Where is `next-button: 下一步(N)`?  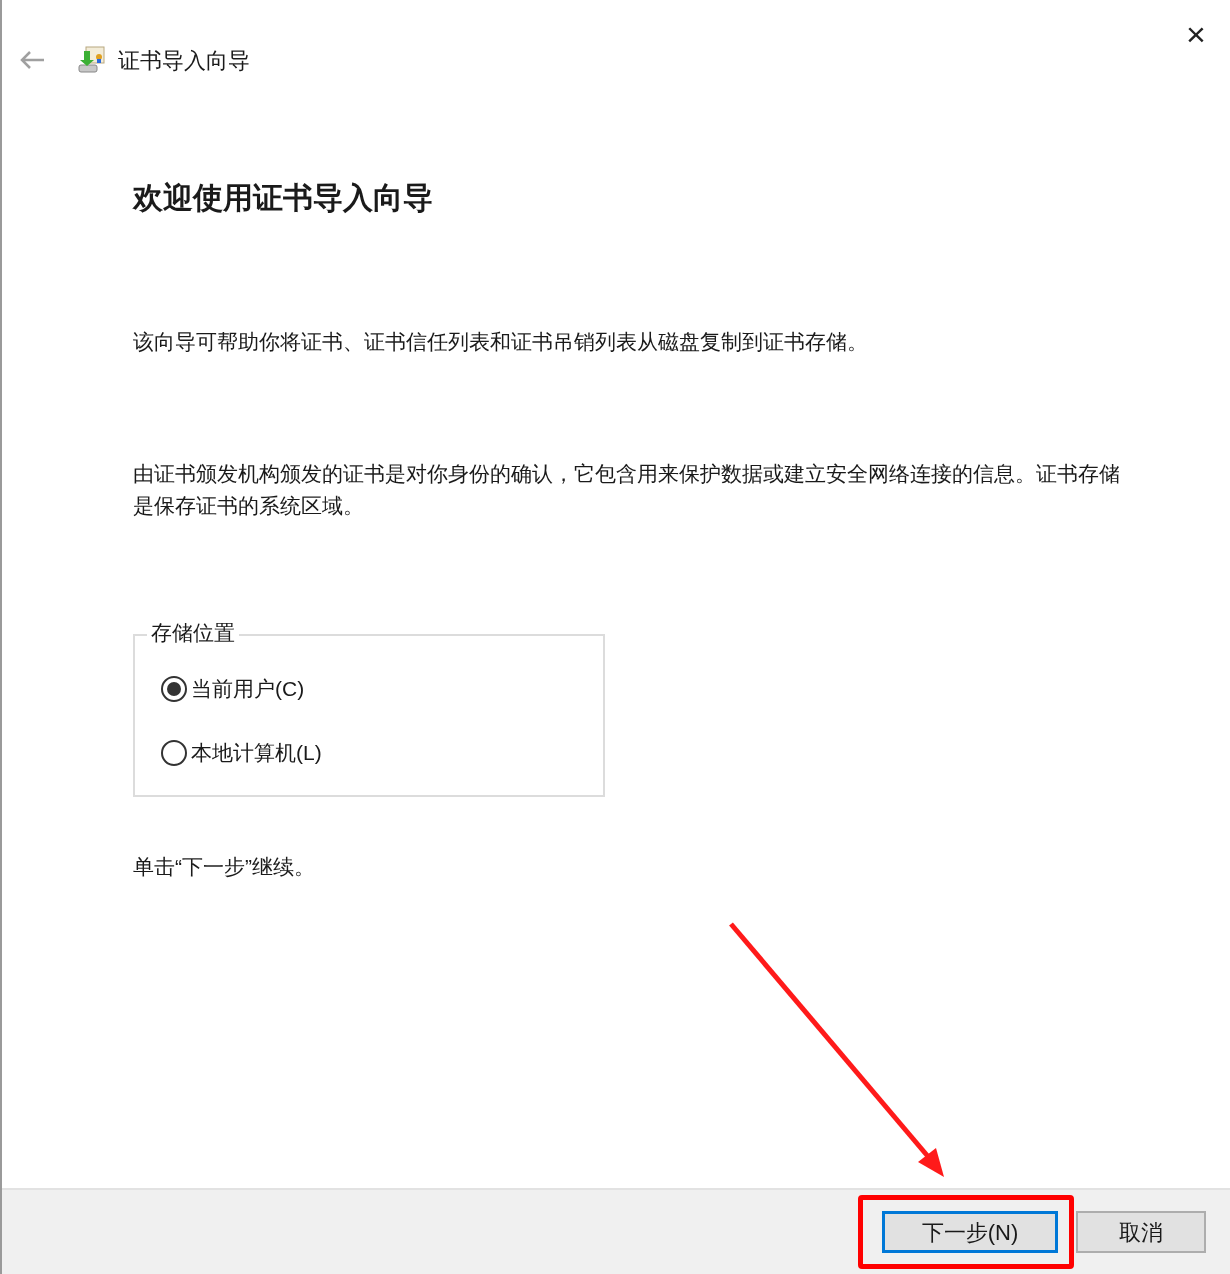
next-button: 下一步(N) is located at coordinates (970, 1232).